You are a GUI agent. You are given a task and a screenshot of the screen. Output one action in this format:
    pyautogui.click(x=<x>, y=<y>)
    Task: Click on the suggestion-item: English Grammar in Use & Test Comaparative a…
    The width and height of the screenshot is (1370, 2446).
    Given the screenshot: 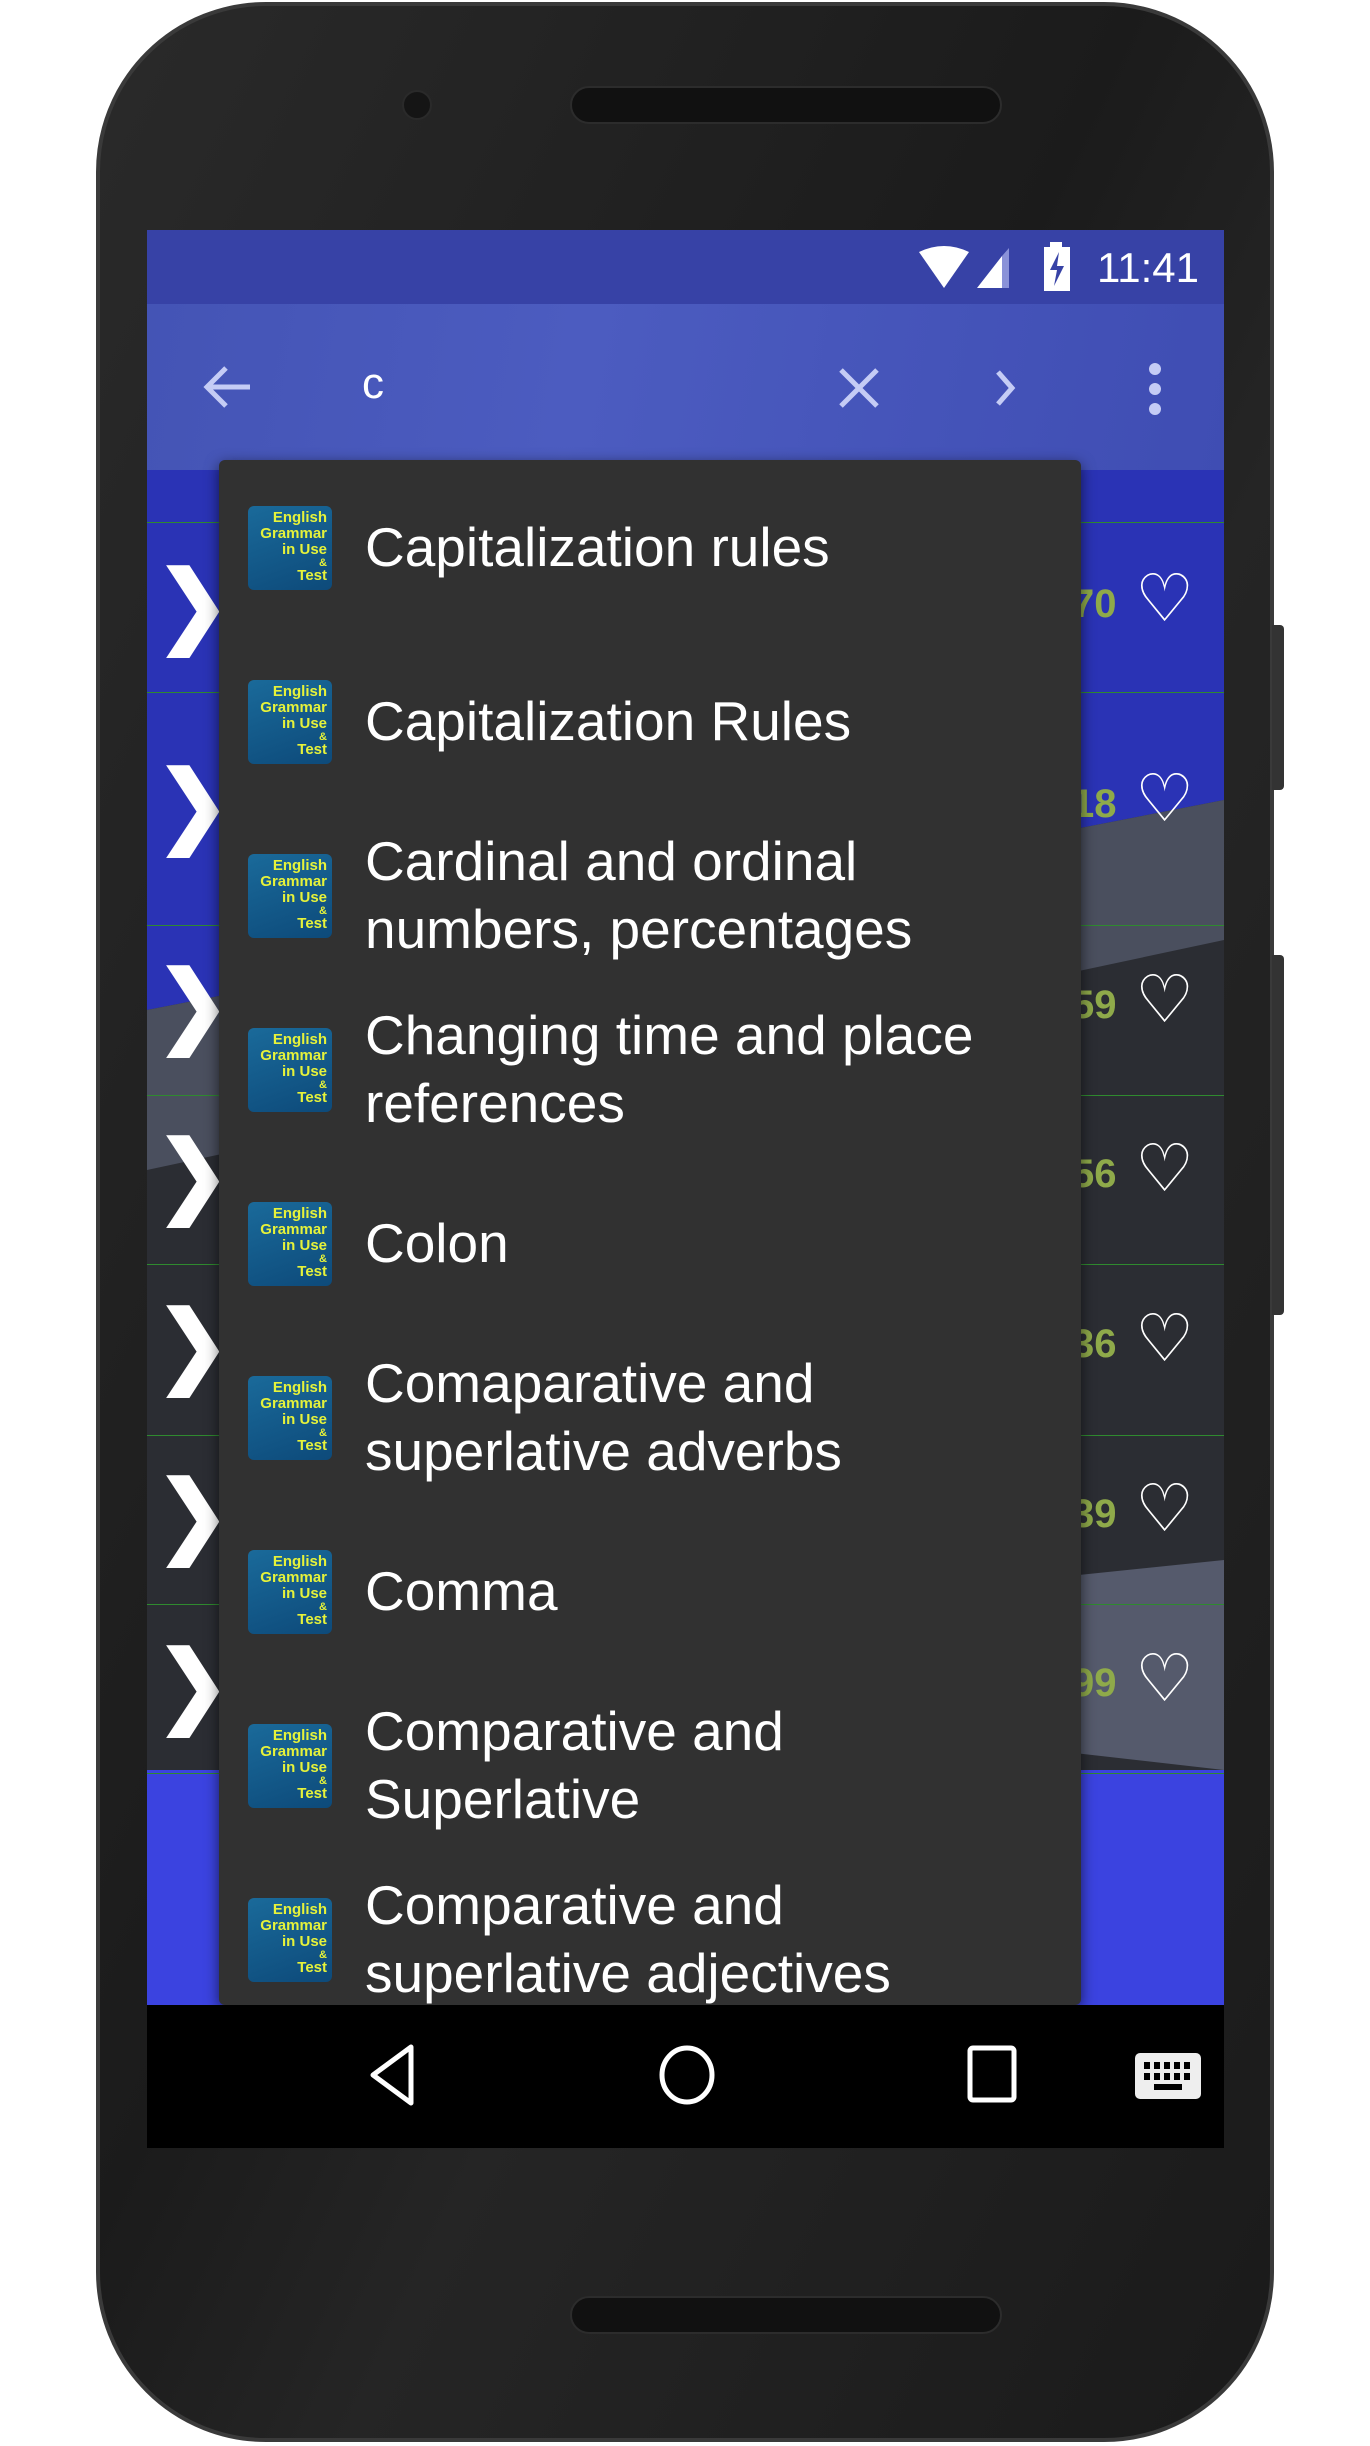 What is the action you would take?
    pyautogui.click(x=650, y=1417)
    